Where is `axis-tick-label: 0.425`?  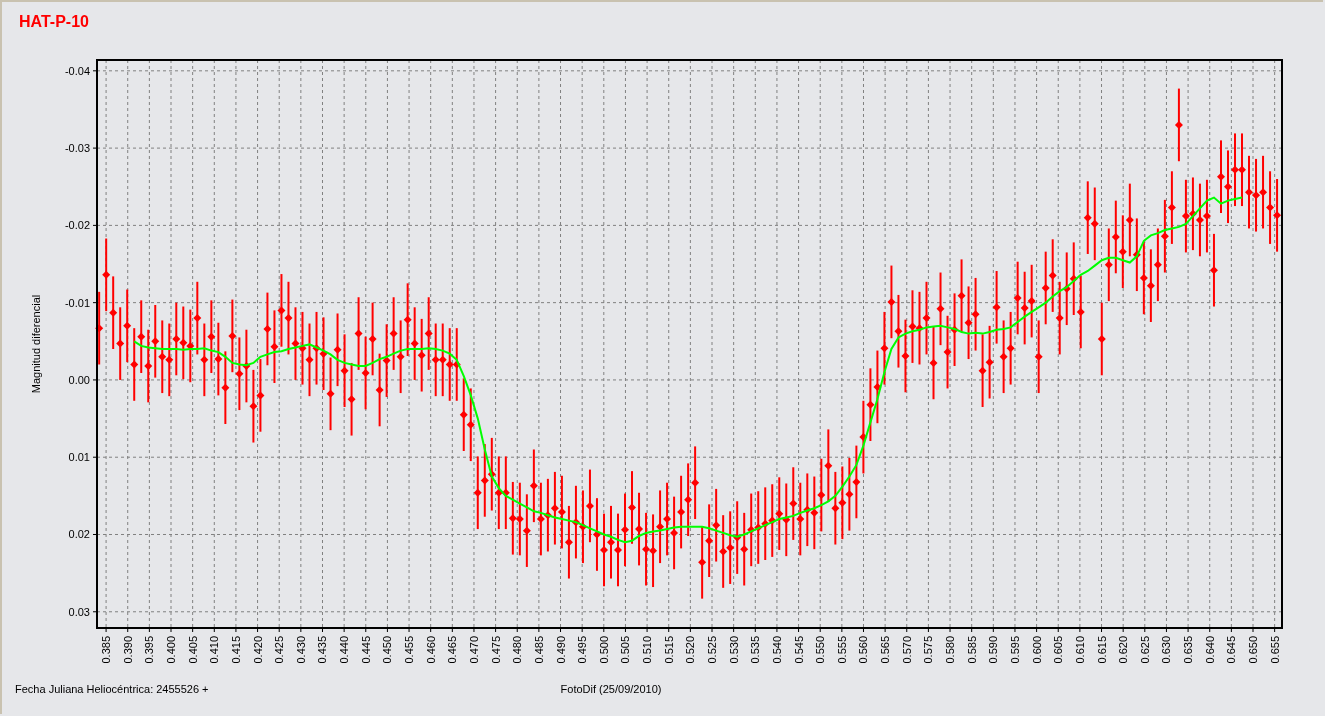
axis-tick-label: 0.425 is located at coordinates (279, 650).